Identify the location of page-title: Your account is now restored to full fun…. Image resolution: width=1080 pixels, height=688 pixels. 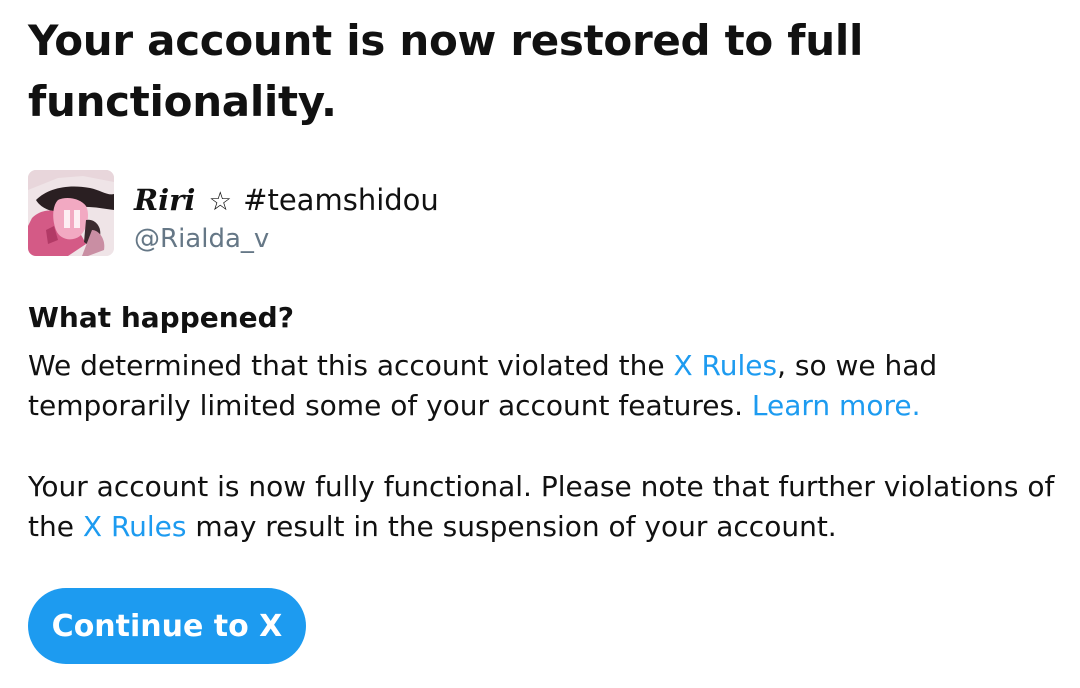
(446, 71).